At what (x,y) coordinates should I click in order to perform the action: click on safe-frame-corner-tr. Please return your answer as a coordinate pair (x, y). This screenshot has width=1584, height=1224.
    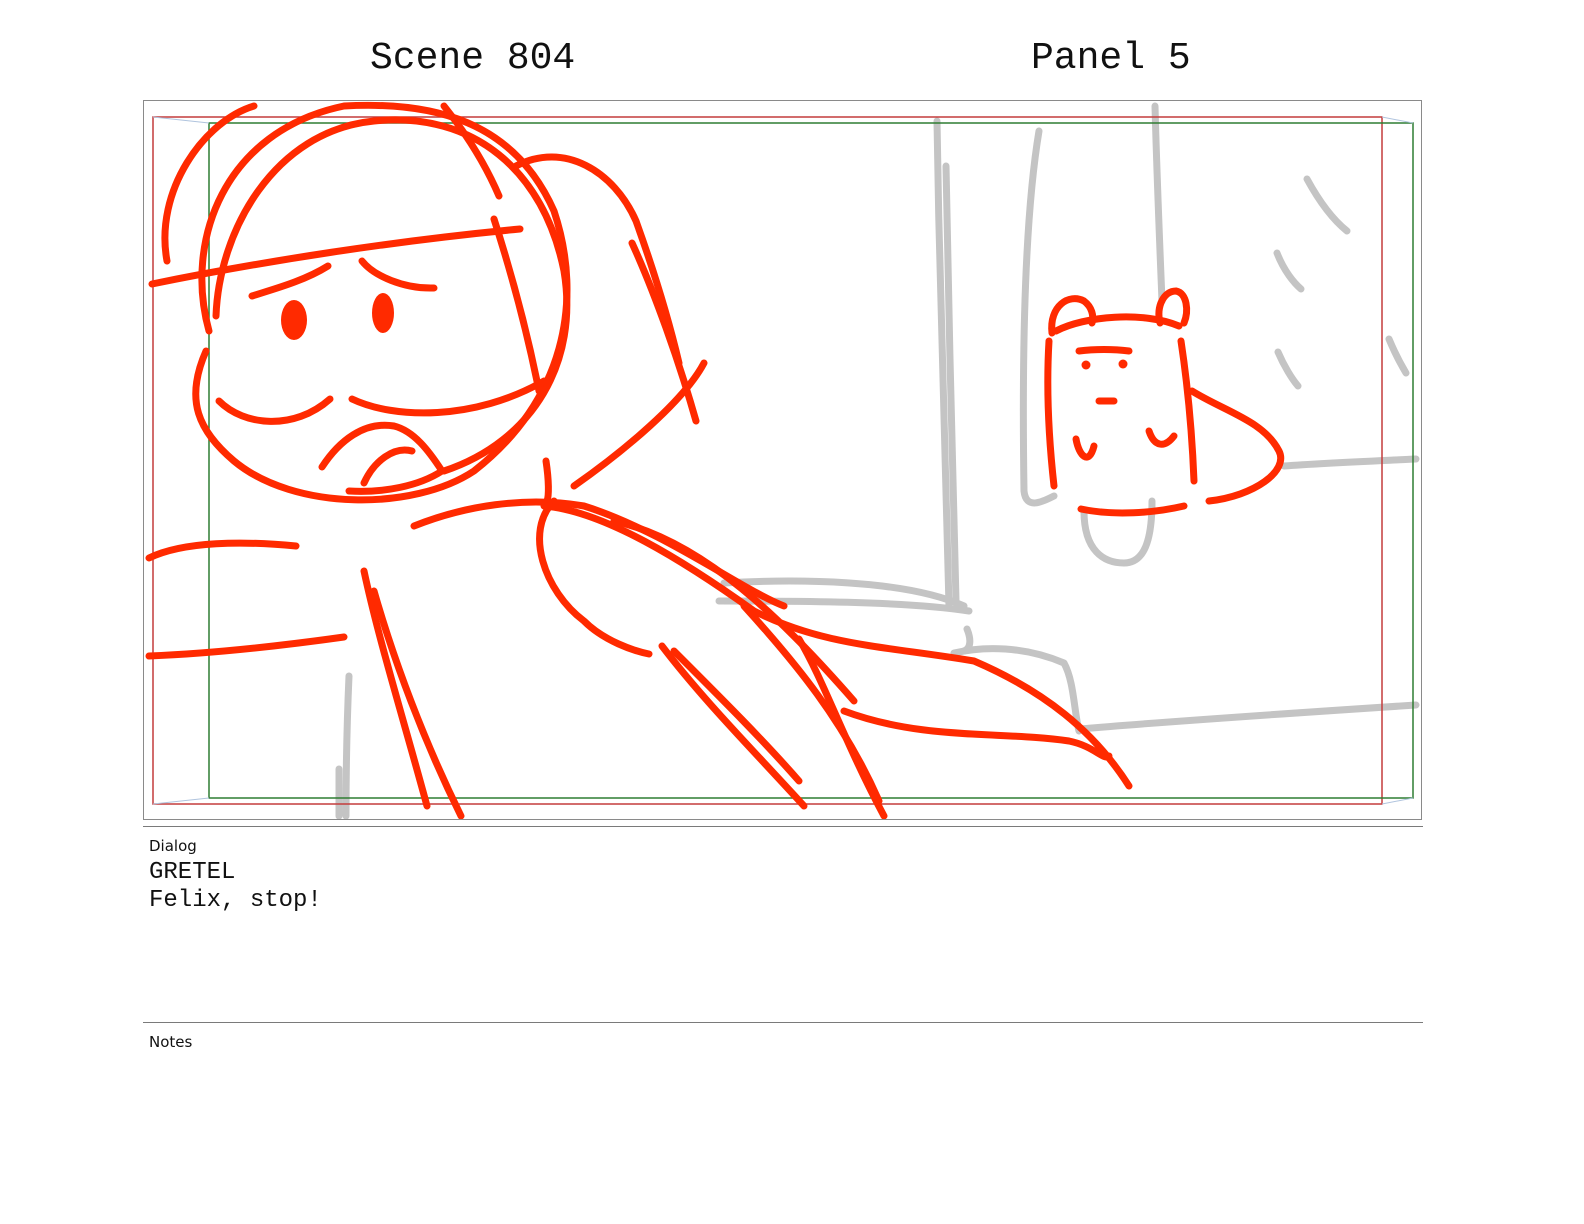
    Looking at the image, I should click on (1397, 120).